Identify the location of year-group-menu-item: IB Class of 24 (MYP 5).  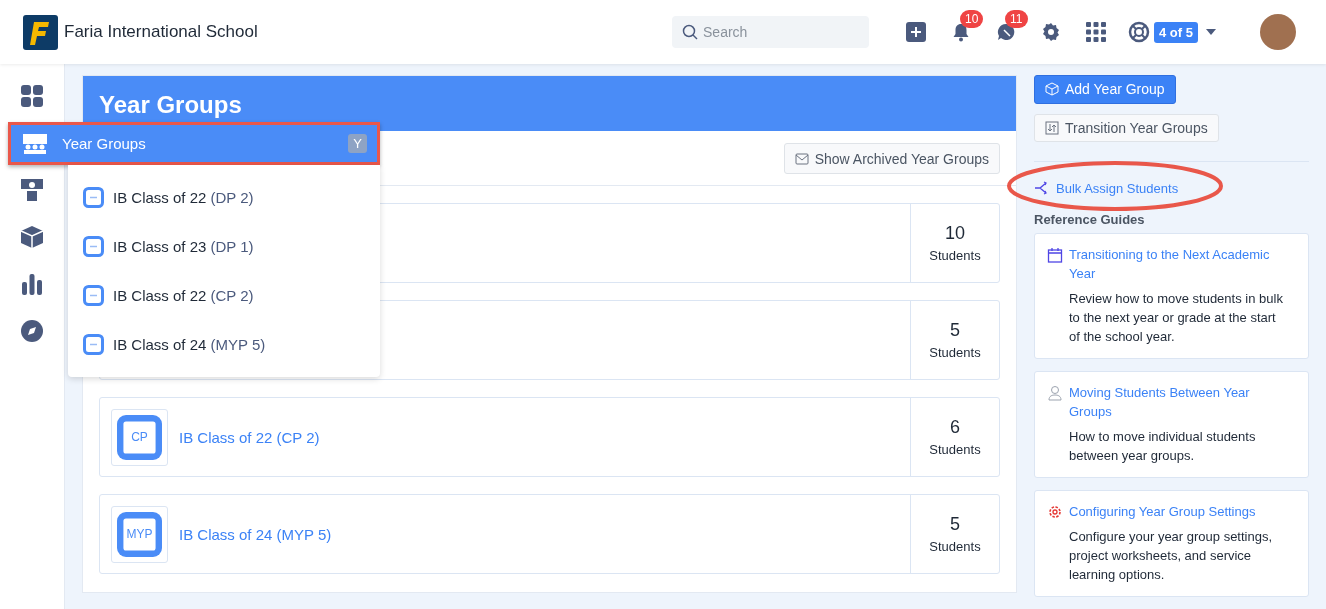
(224, 344).